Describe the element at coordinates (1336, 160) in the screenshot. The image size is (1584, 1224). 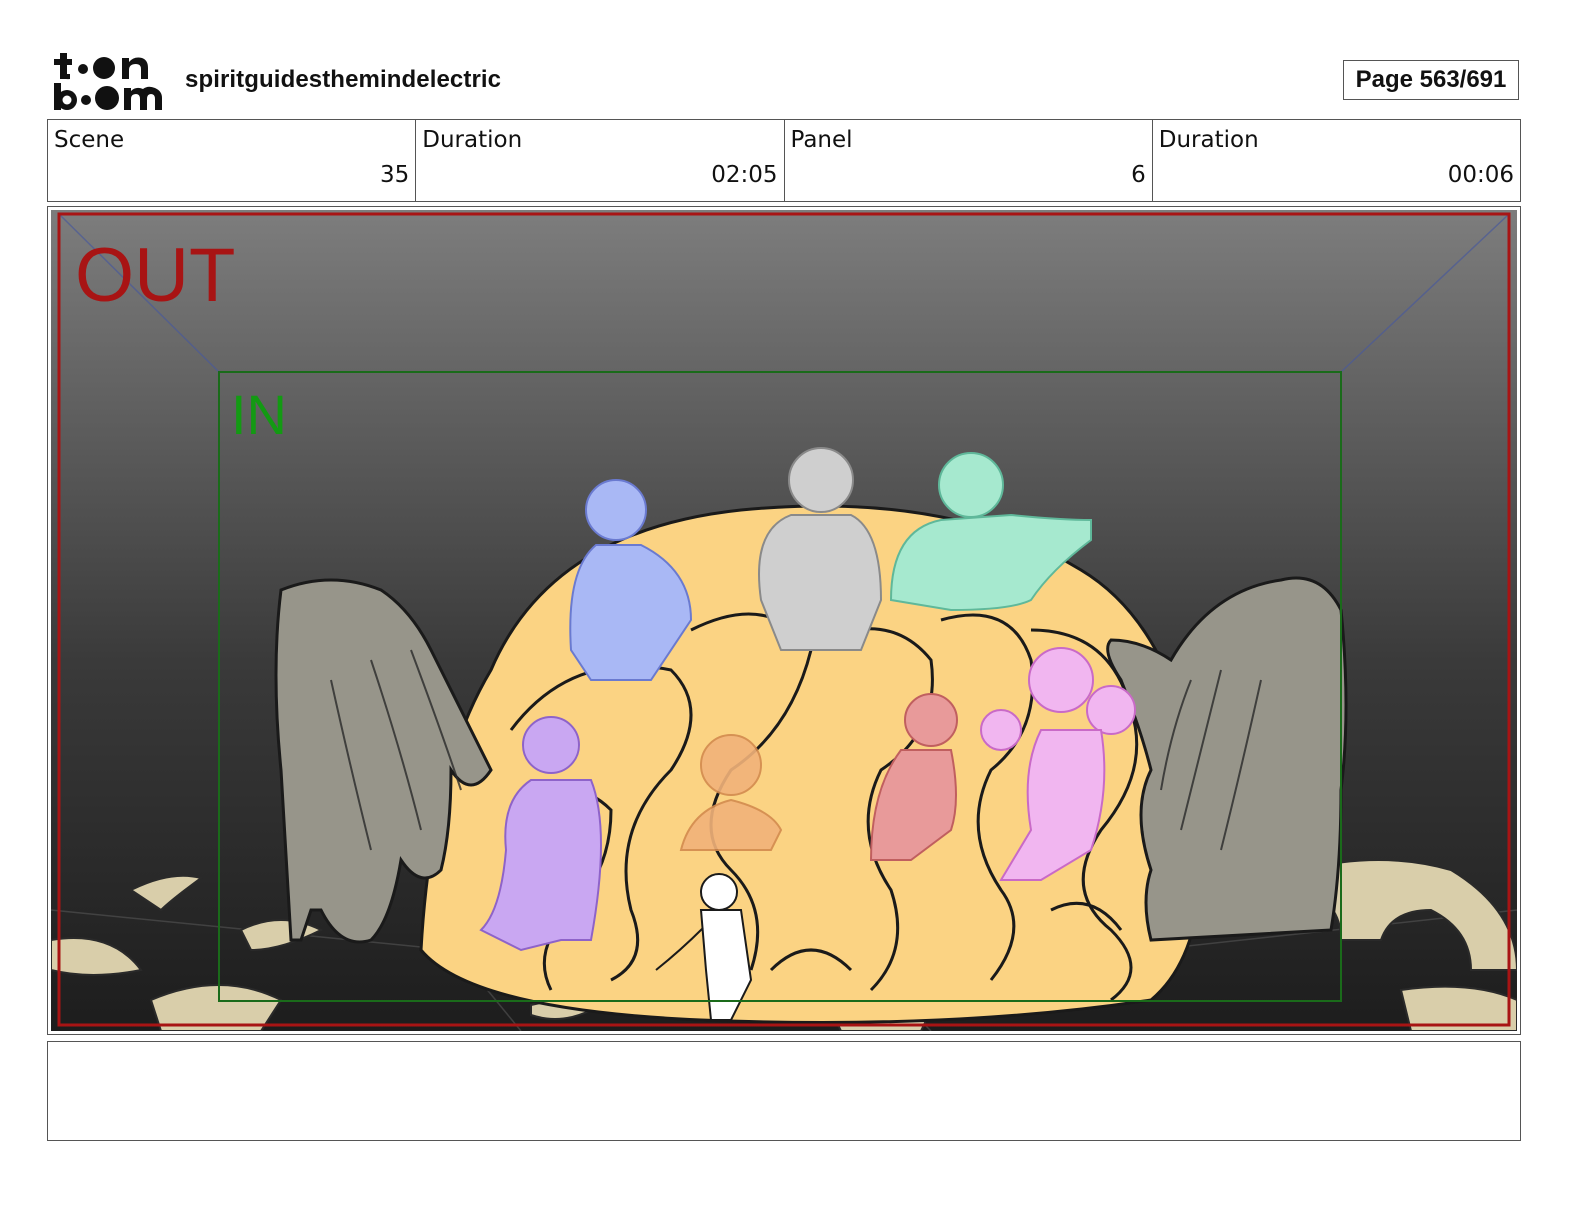
I see `panel-duration-cell: Duration 00:06` at that location.